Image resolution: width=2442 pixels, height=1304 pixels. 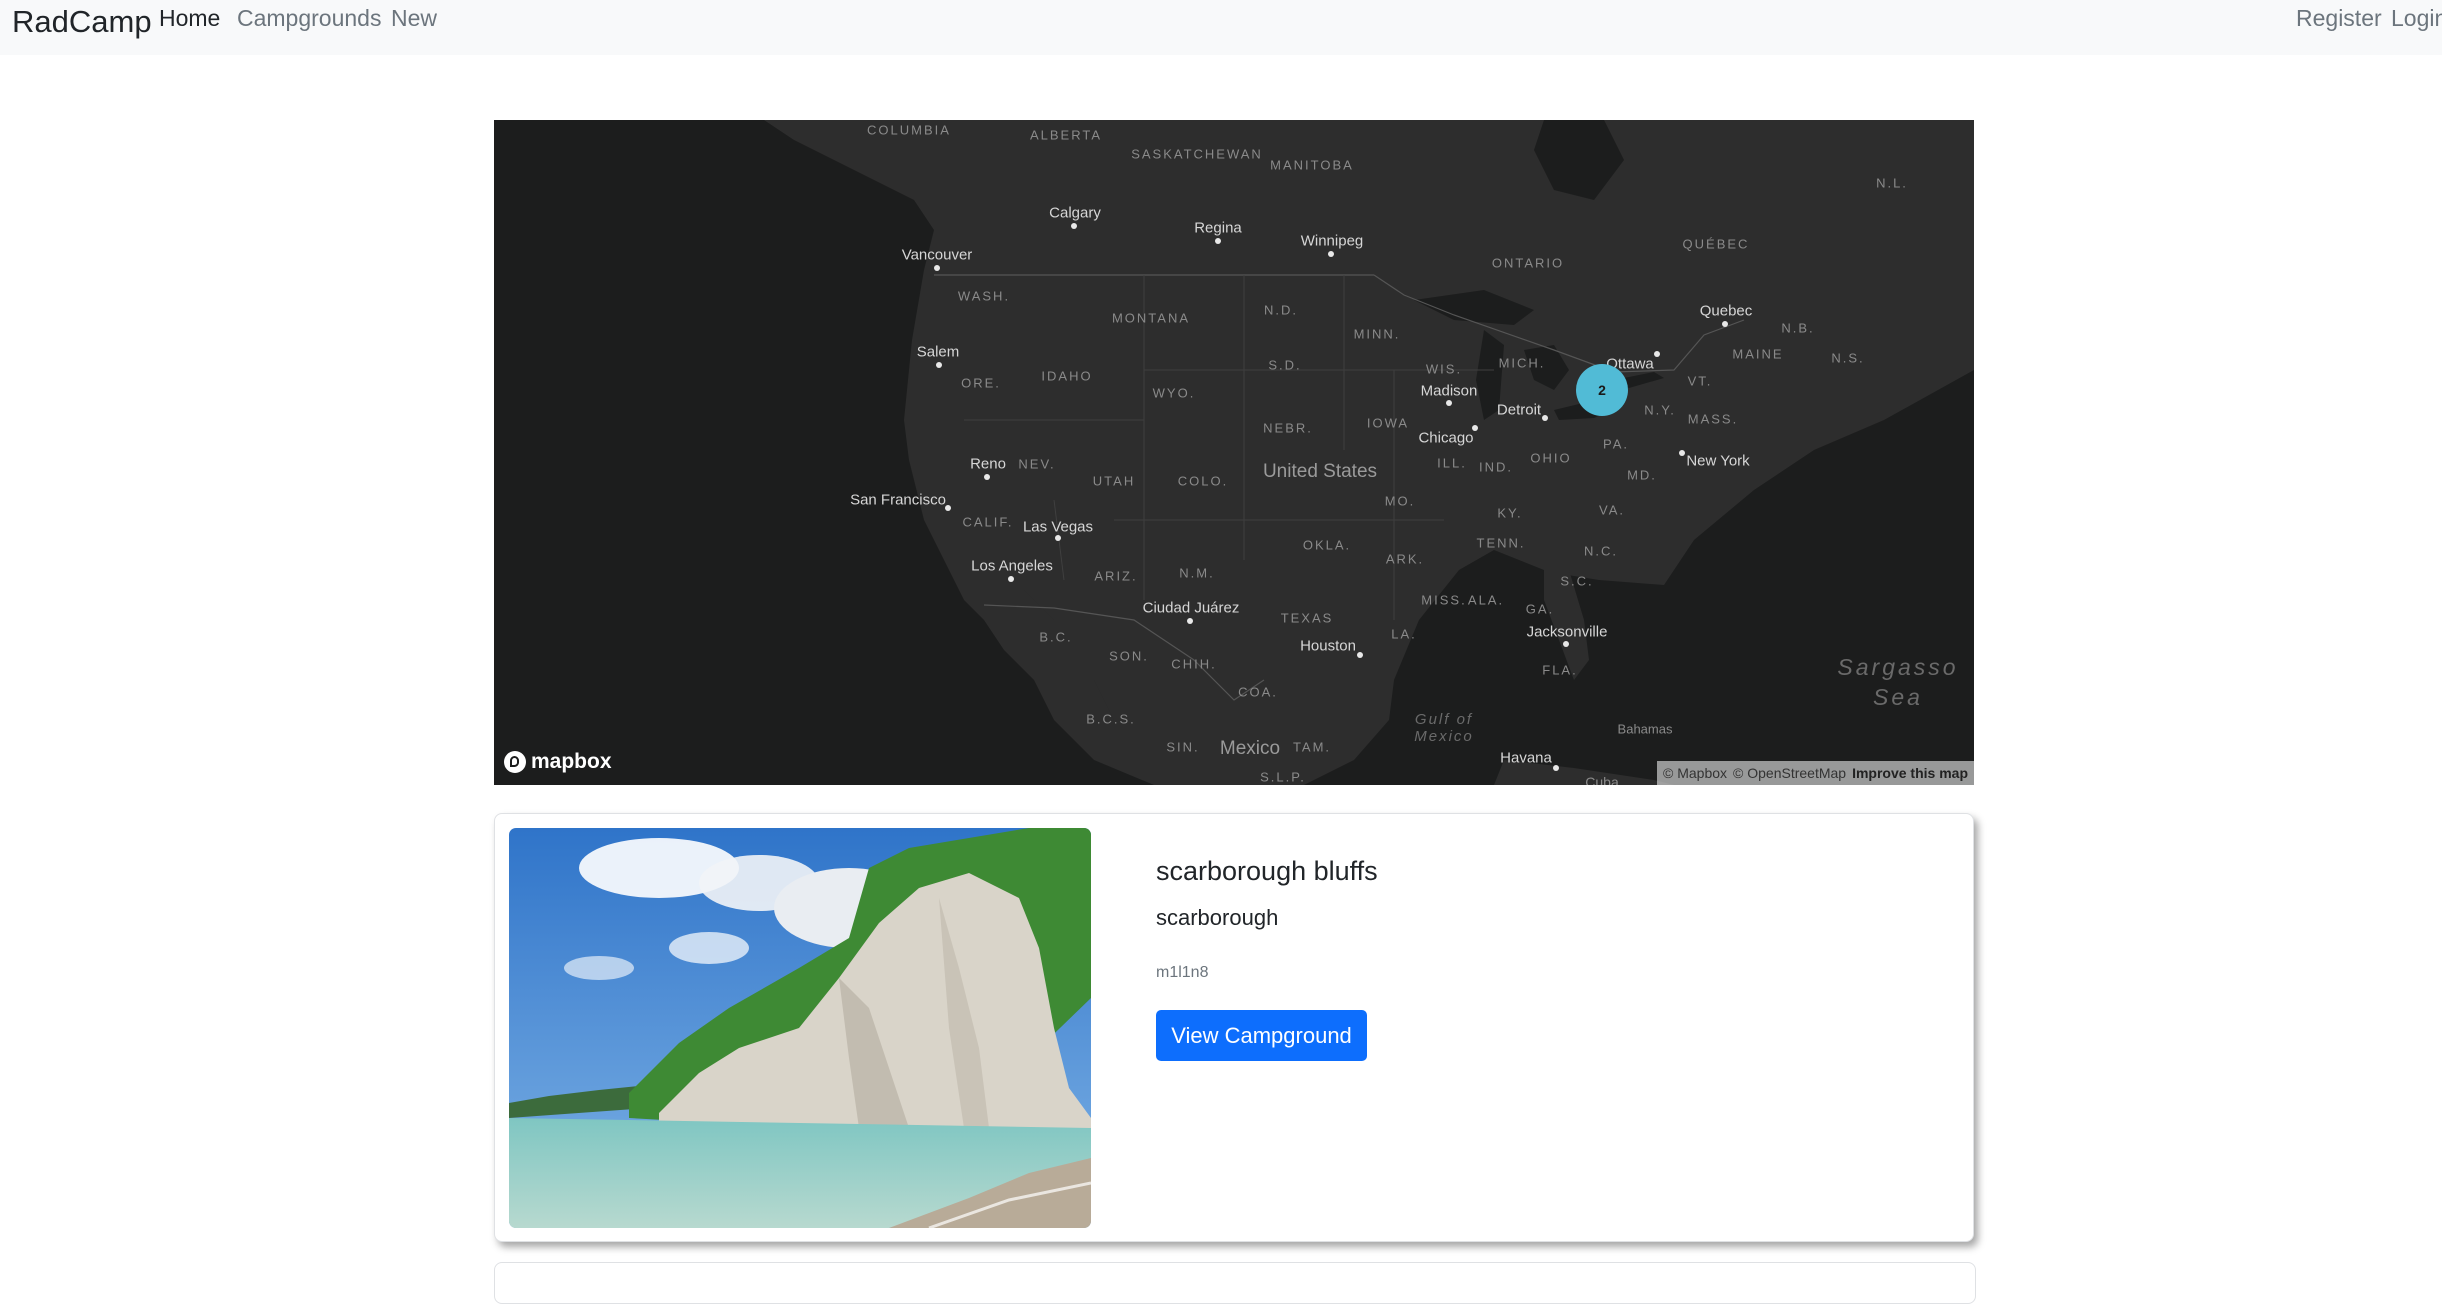 What do you see at coordinates (1116, 576) in the screenshot?
I see `label-ariz: ARIZ.` at bounding box center [1116, 576].